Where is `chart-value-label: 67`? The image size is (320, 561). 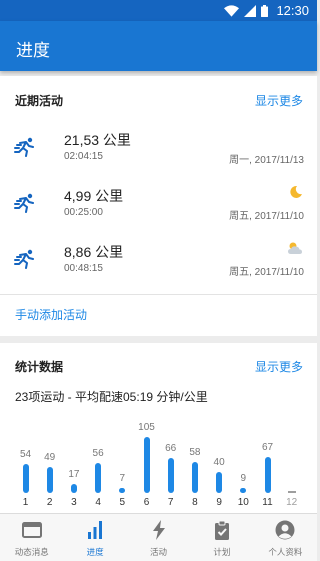
chart-value-label: 67 is located at coordinates (267, 448).